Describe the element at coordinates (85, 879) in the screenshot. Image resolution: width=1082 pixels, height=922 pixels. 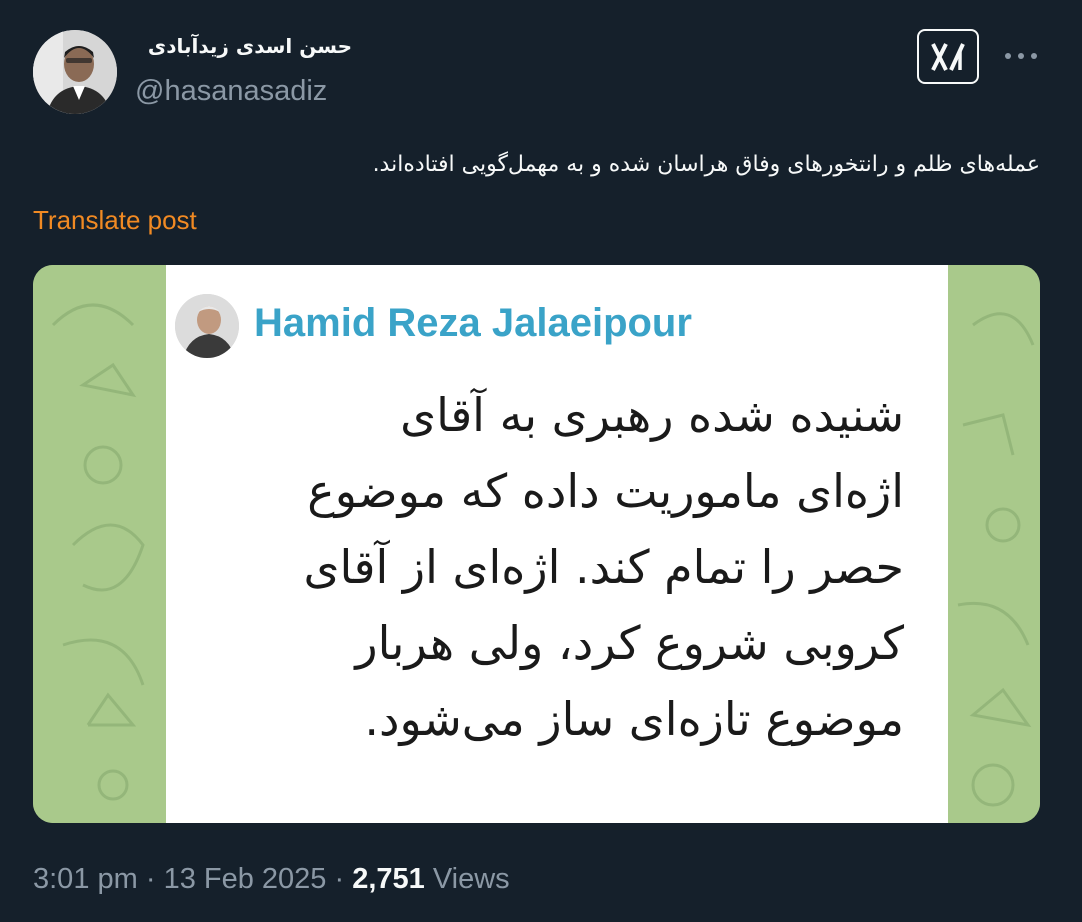
I see `tweet-time: 3:01 pm` at that location.